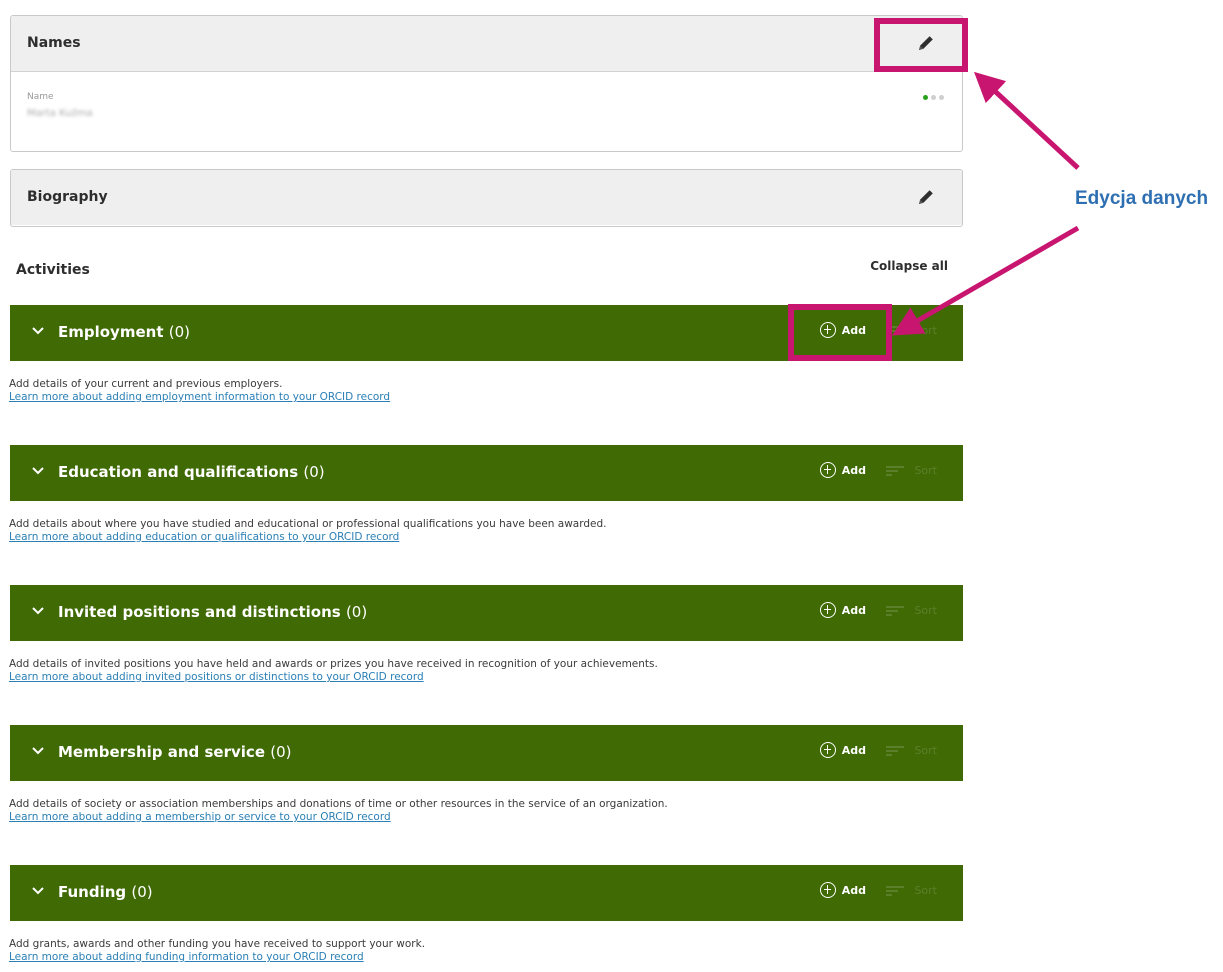 The height and width of the screenshot is (972, 1223). I want to click on biography-panel-header: Biography, so click(486, 197).